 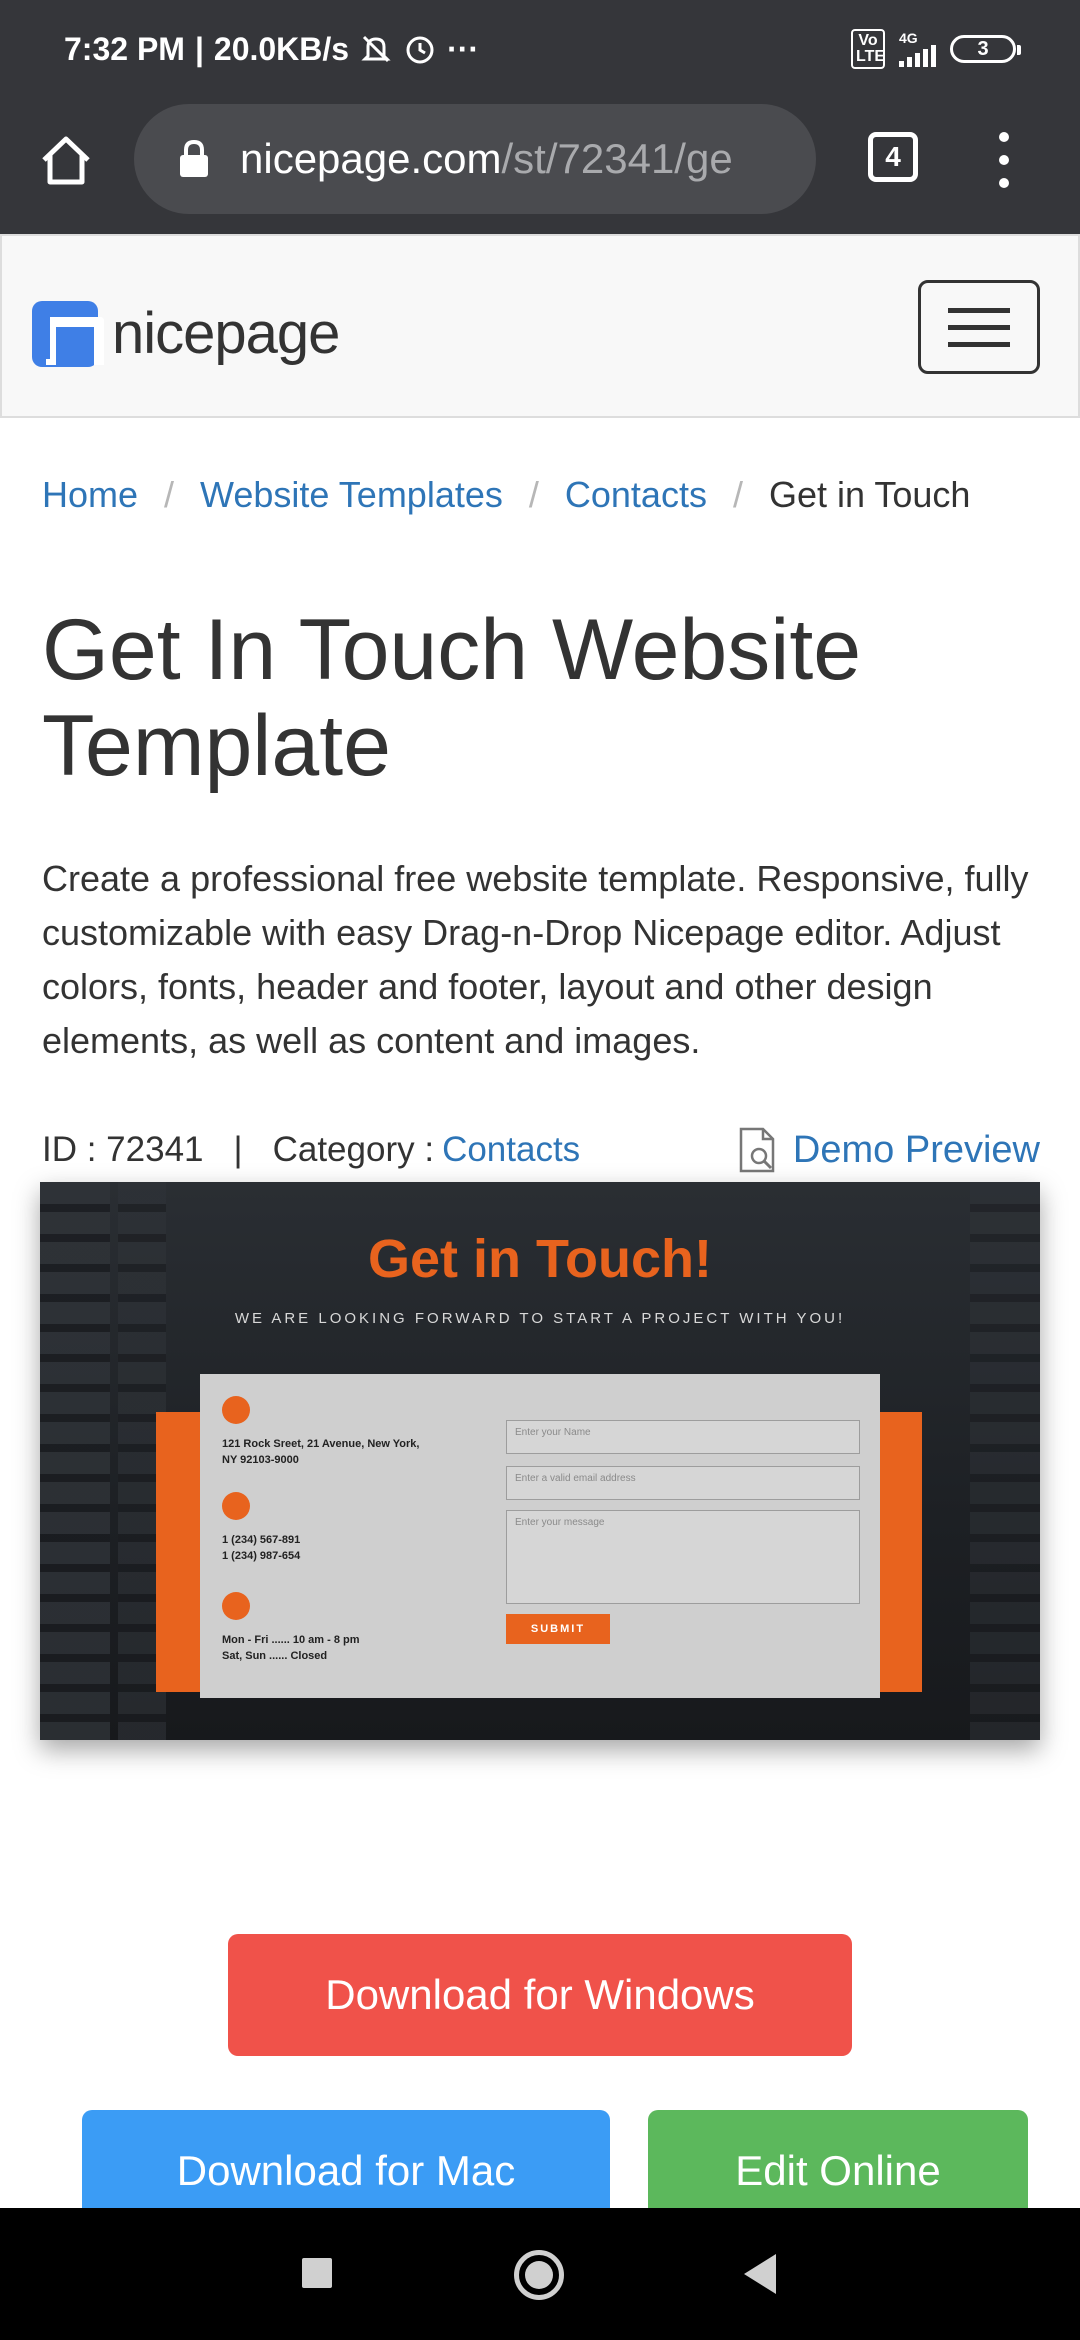 I want to click on preview-address-line1: 121 Rock Sreet, 21 Avenue, New York,, so click(x=321, y=1444).